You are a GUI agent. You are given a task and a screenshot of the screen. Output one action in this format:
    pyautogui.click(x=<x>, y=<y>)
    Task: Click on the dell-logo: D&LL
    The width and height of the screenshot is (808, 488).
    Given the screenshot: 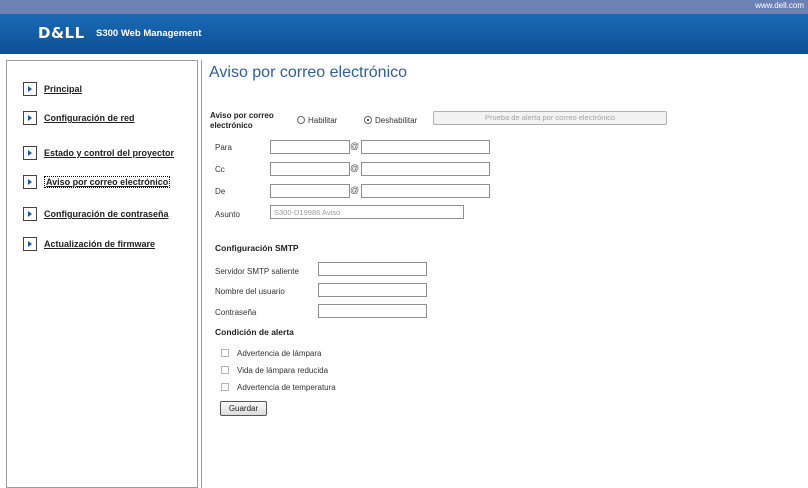 What is the action you would take?
    pyautogui.click(x=61, y=33)
    